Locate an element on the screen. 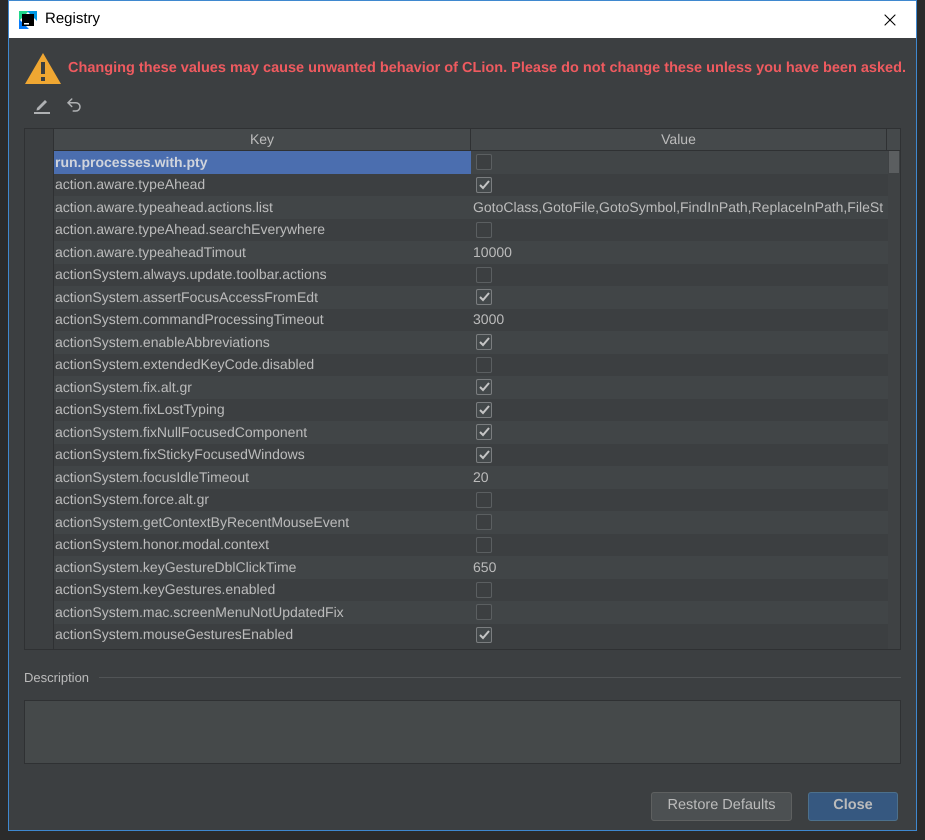 This screenshot has width=925, height=840. table-row-key: actionSystem.fixLostTyping is located at coordinates (262, 409).